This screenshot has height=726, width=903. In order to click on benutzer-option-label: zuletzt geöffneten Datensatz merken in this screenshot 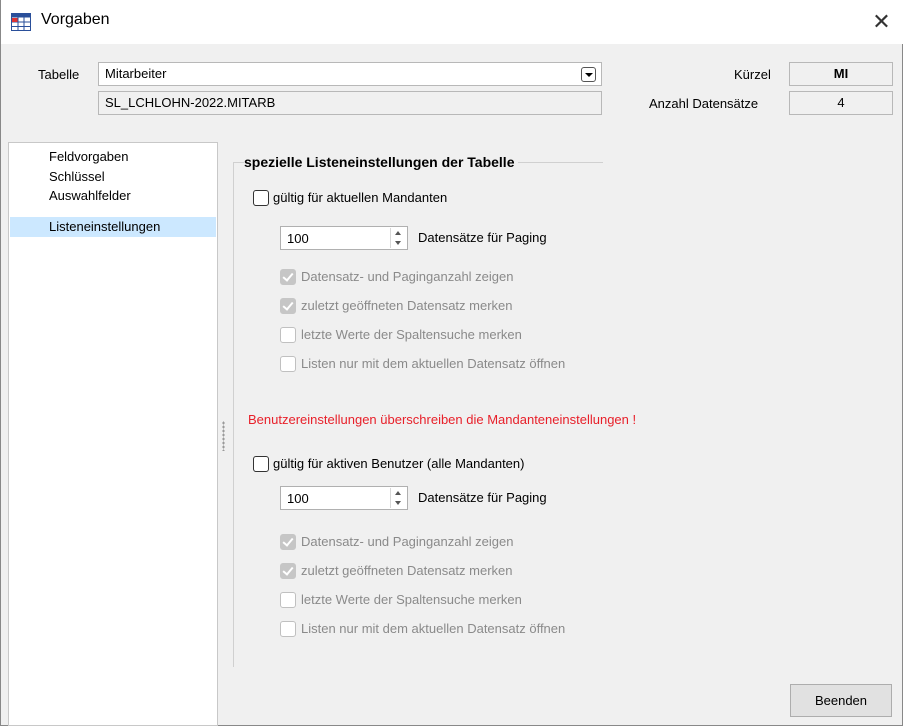, I will do `click(407, 570)`.